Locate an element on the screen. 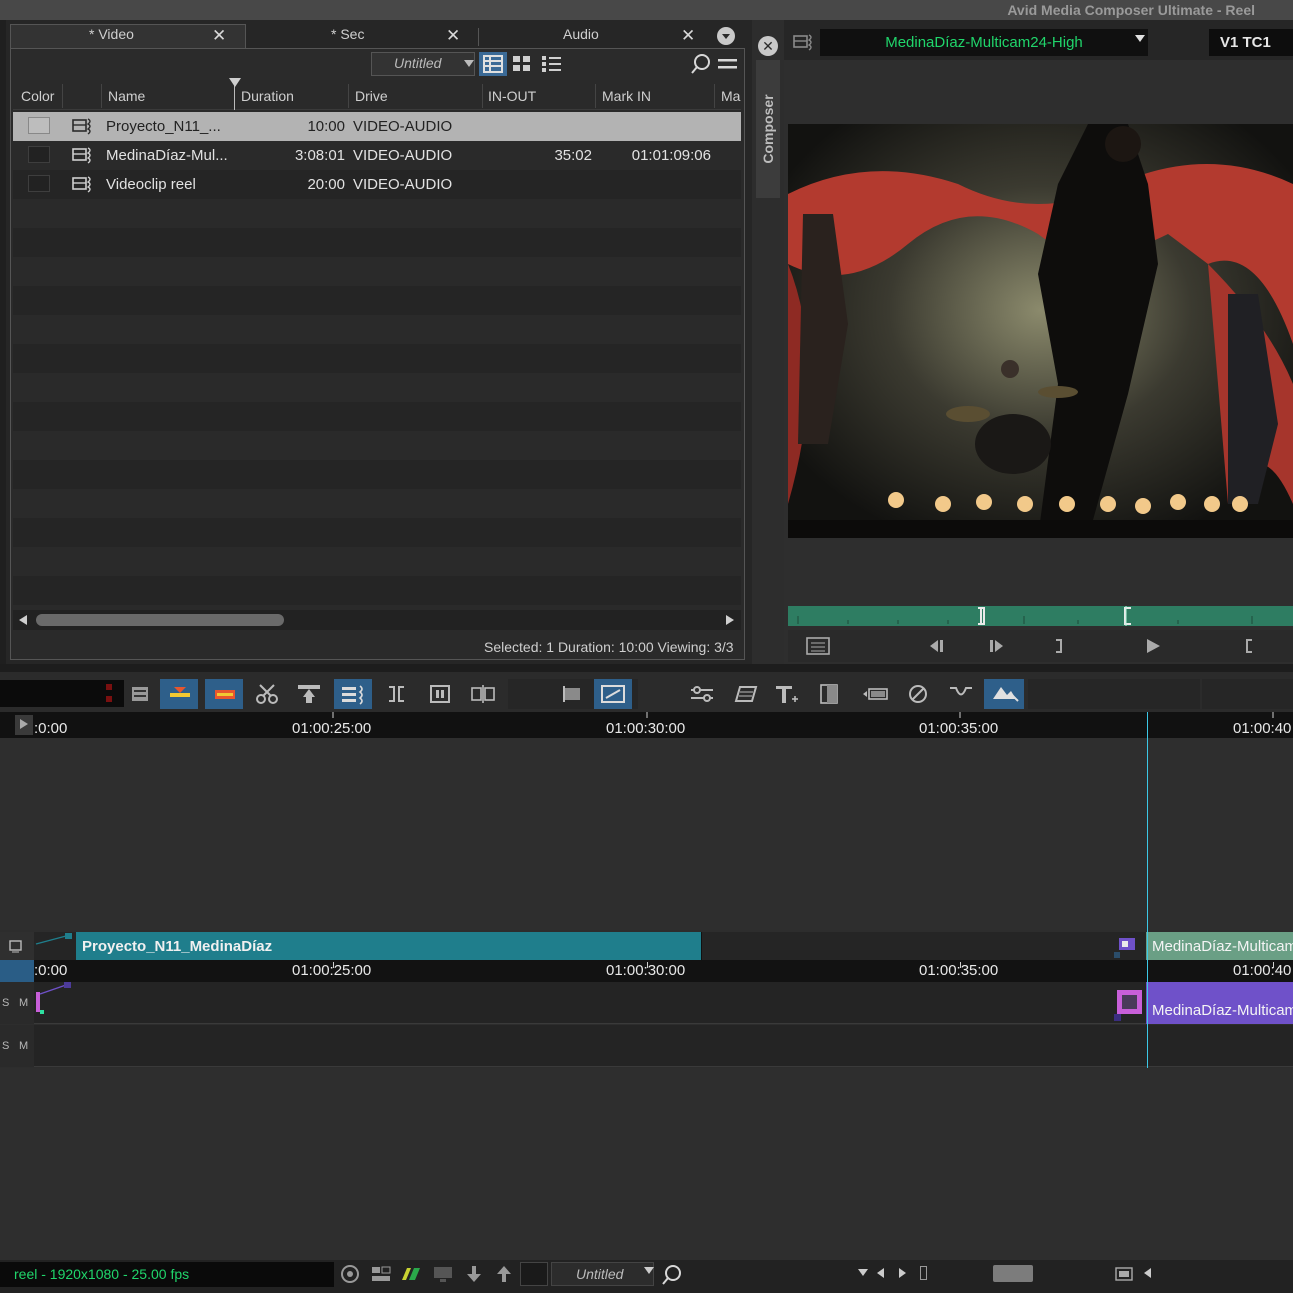  clip-color-icon is located at coordinates (411, 1274).